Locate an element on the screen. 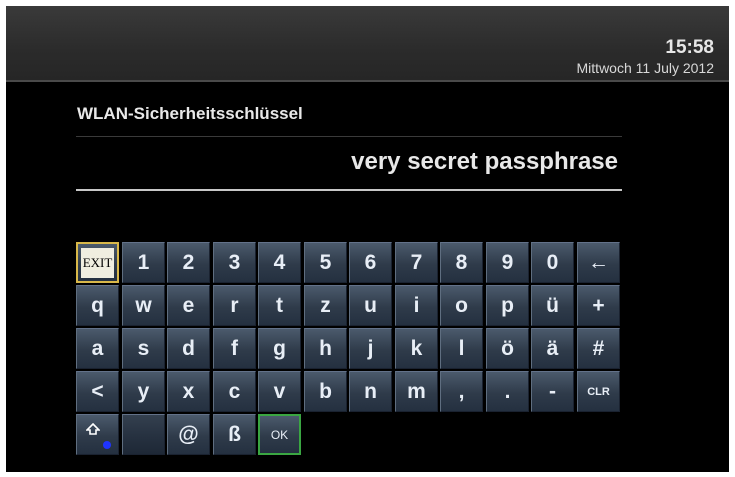 This screenshot has height=477, width=735. key-6-label: 6 is located at coordinates (370, 262).